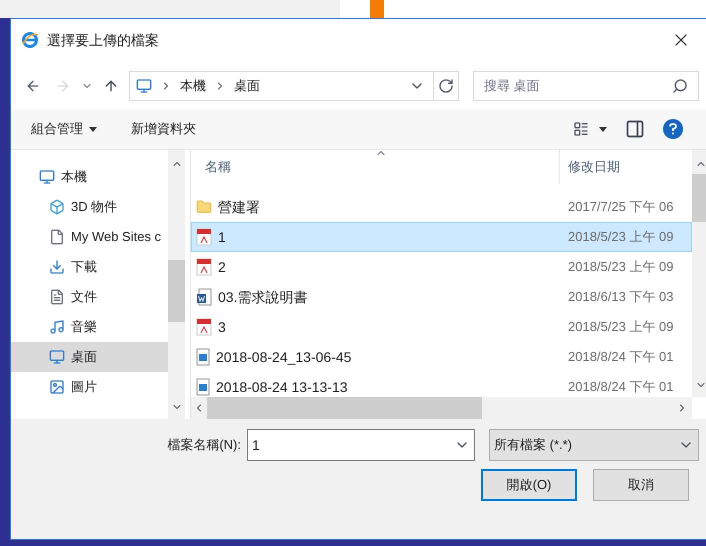 The image size is (706, 546). What do you see at coordinates (263, 297) in the screenshot?
I see `file-name: 03.需求說明書` at bounding box center [263, 297].